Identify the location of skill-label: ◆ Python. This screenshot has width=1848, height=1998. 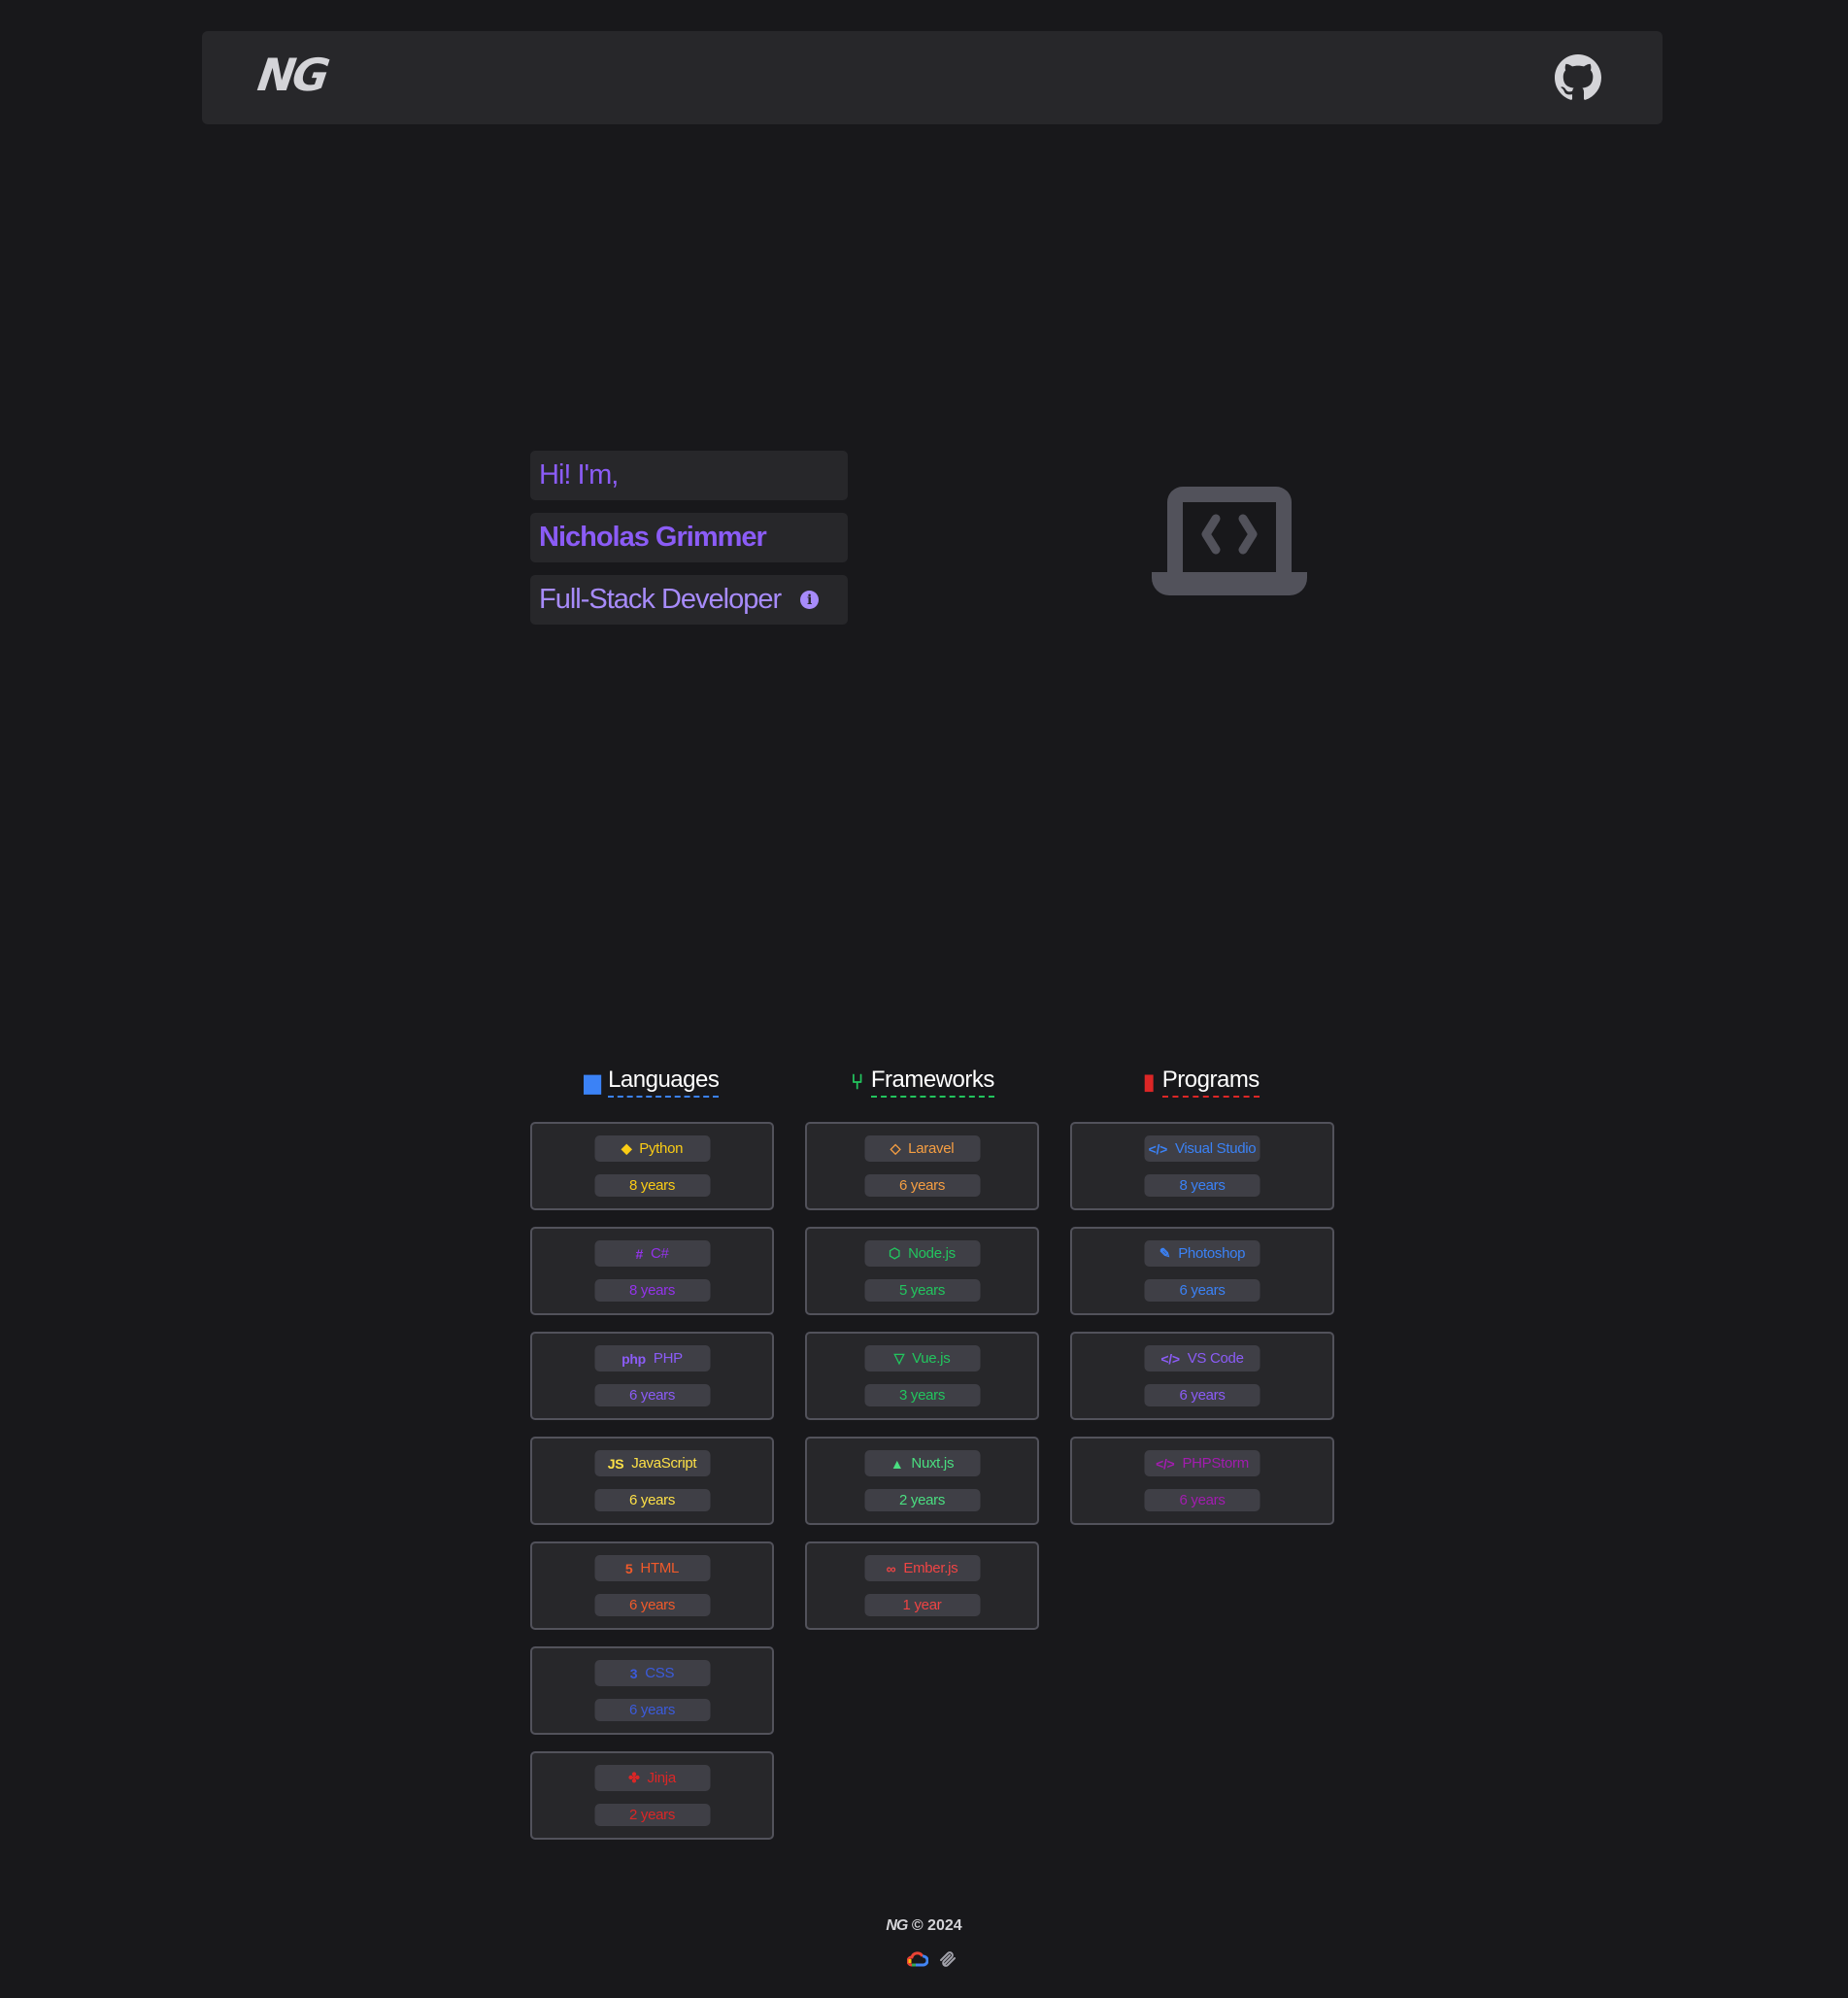
(652, 1148).